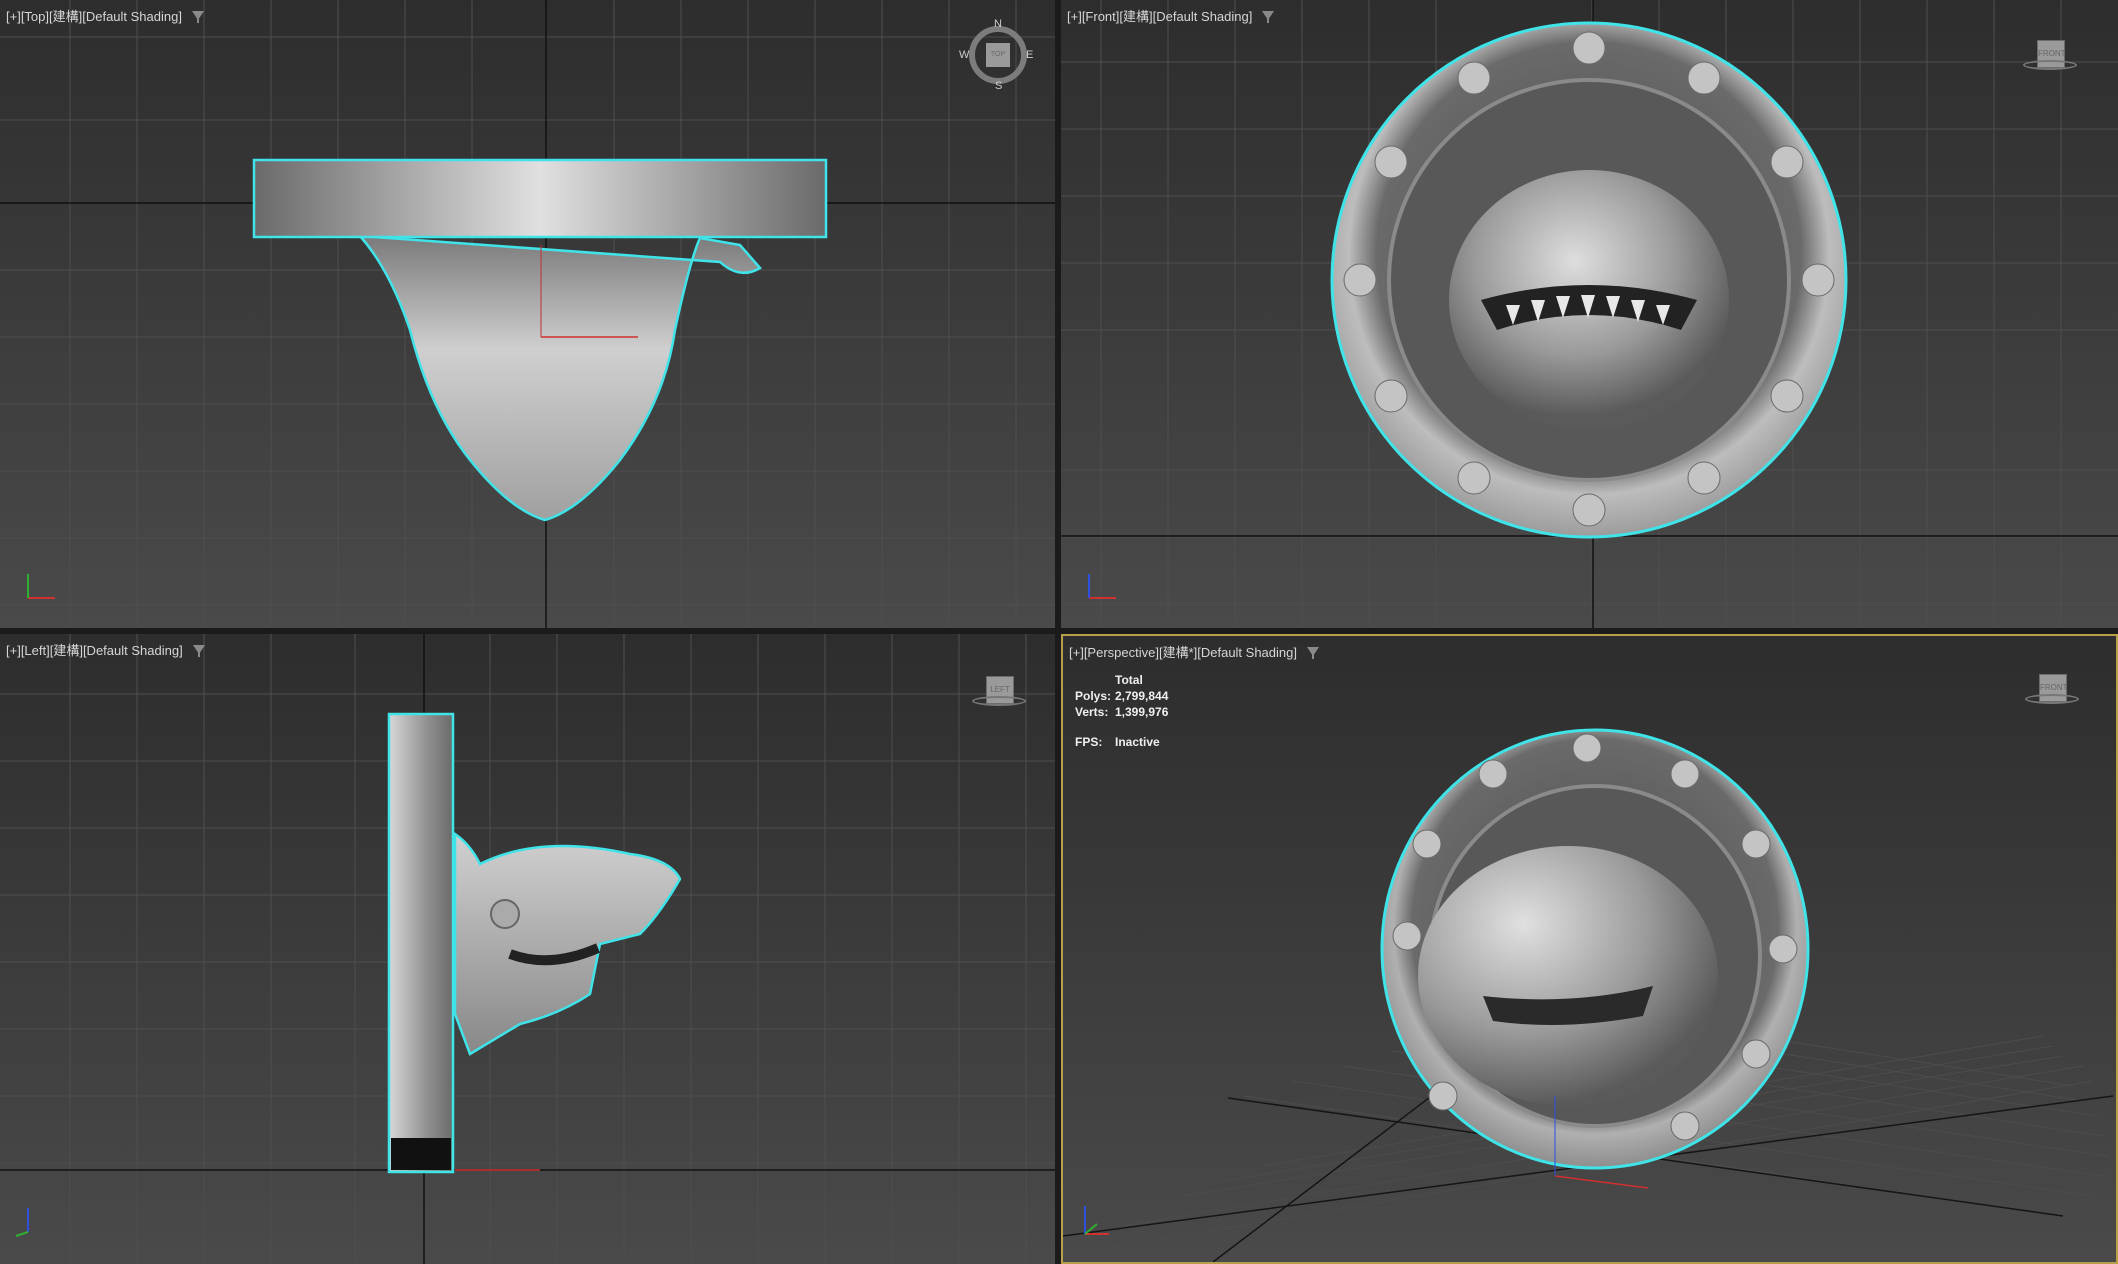 The width and height of the screenshot is (2118, 1264). Describe the element at coordinates (1089, 742) in the screenshot. I see `stats-fps-label: FPS:` at that location.